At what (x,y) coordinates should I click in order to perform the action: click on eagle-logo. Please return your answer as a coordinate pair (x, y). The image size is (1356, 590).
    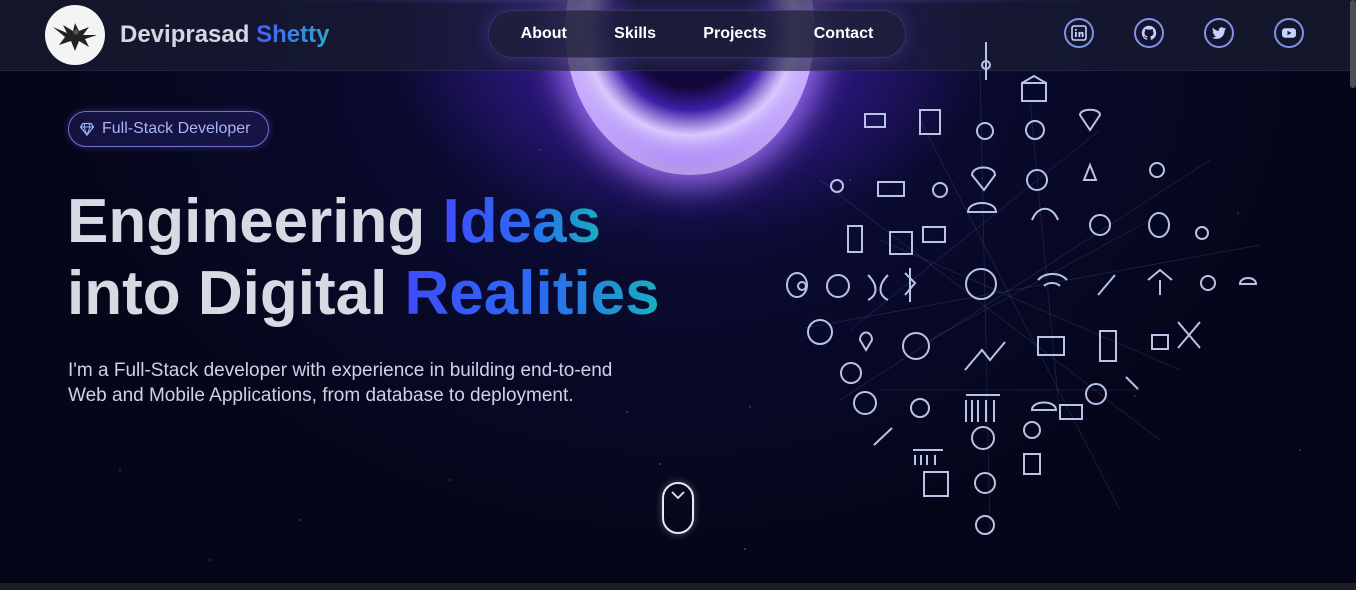
    Looking at the image, I should click on (75, 35).